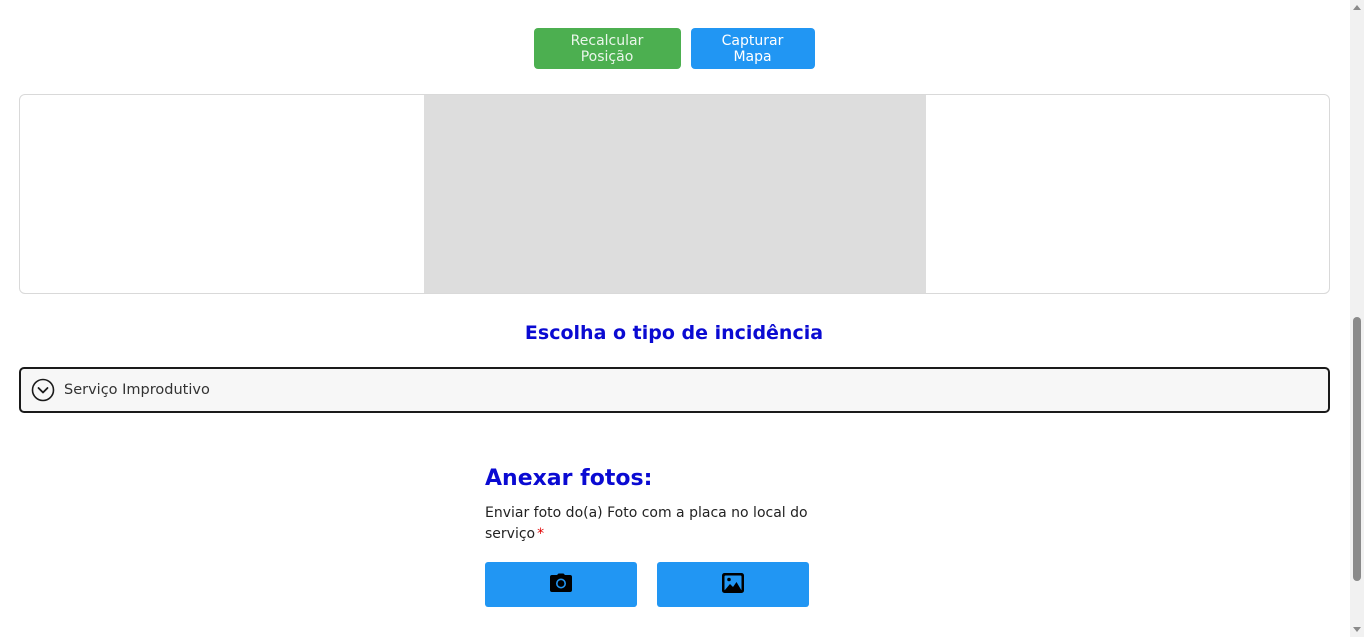 This screenshot has width=1364, height=637. What do you see at coordinates (607, 48) in the screenshot?
I see `recalculate-position-button: Recalcular Posição` at bounding box center [607, 48].